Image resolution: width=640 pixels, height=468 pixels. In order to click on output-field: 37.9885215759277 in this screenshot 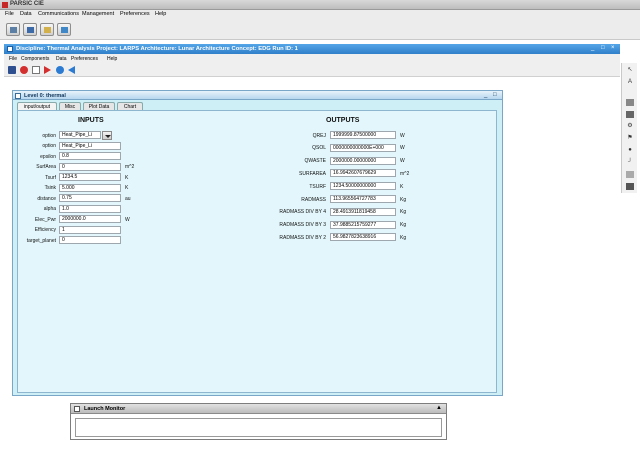, I will do `click(363, 224)`.